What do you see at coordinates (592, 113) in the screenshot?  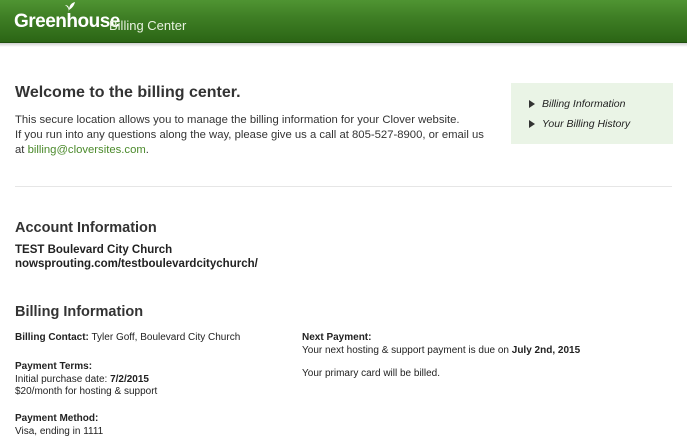 I see `side-nav: Billing Information Your Billing History` at bounding box center [592, 113].